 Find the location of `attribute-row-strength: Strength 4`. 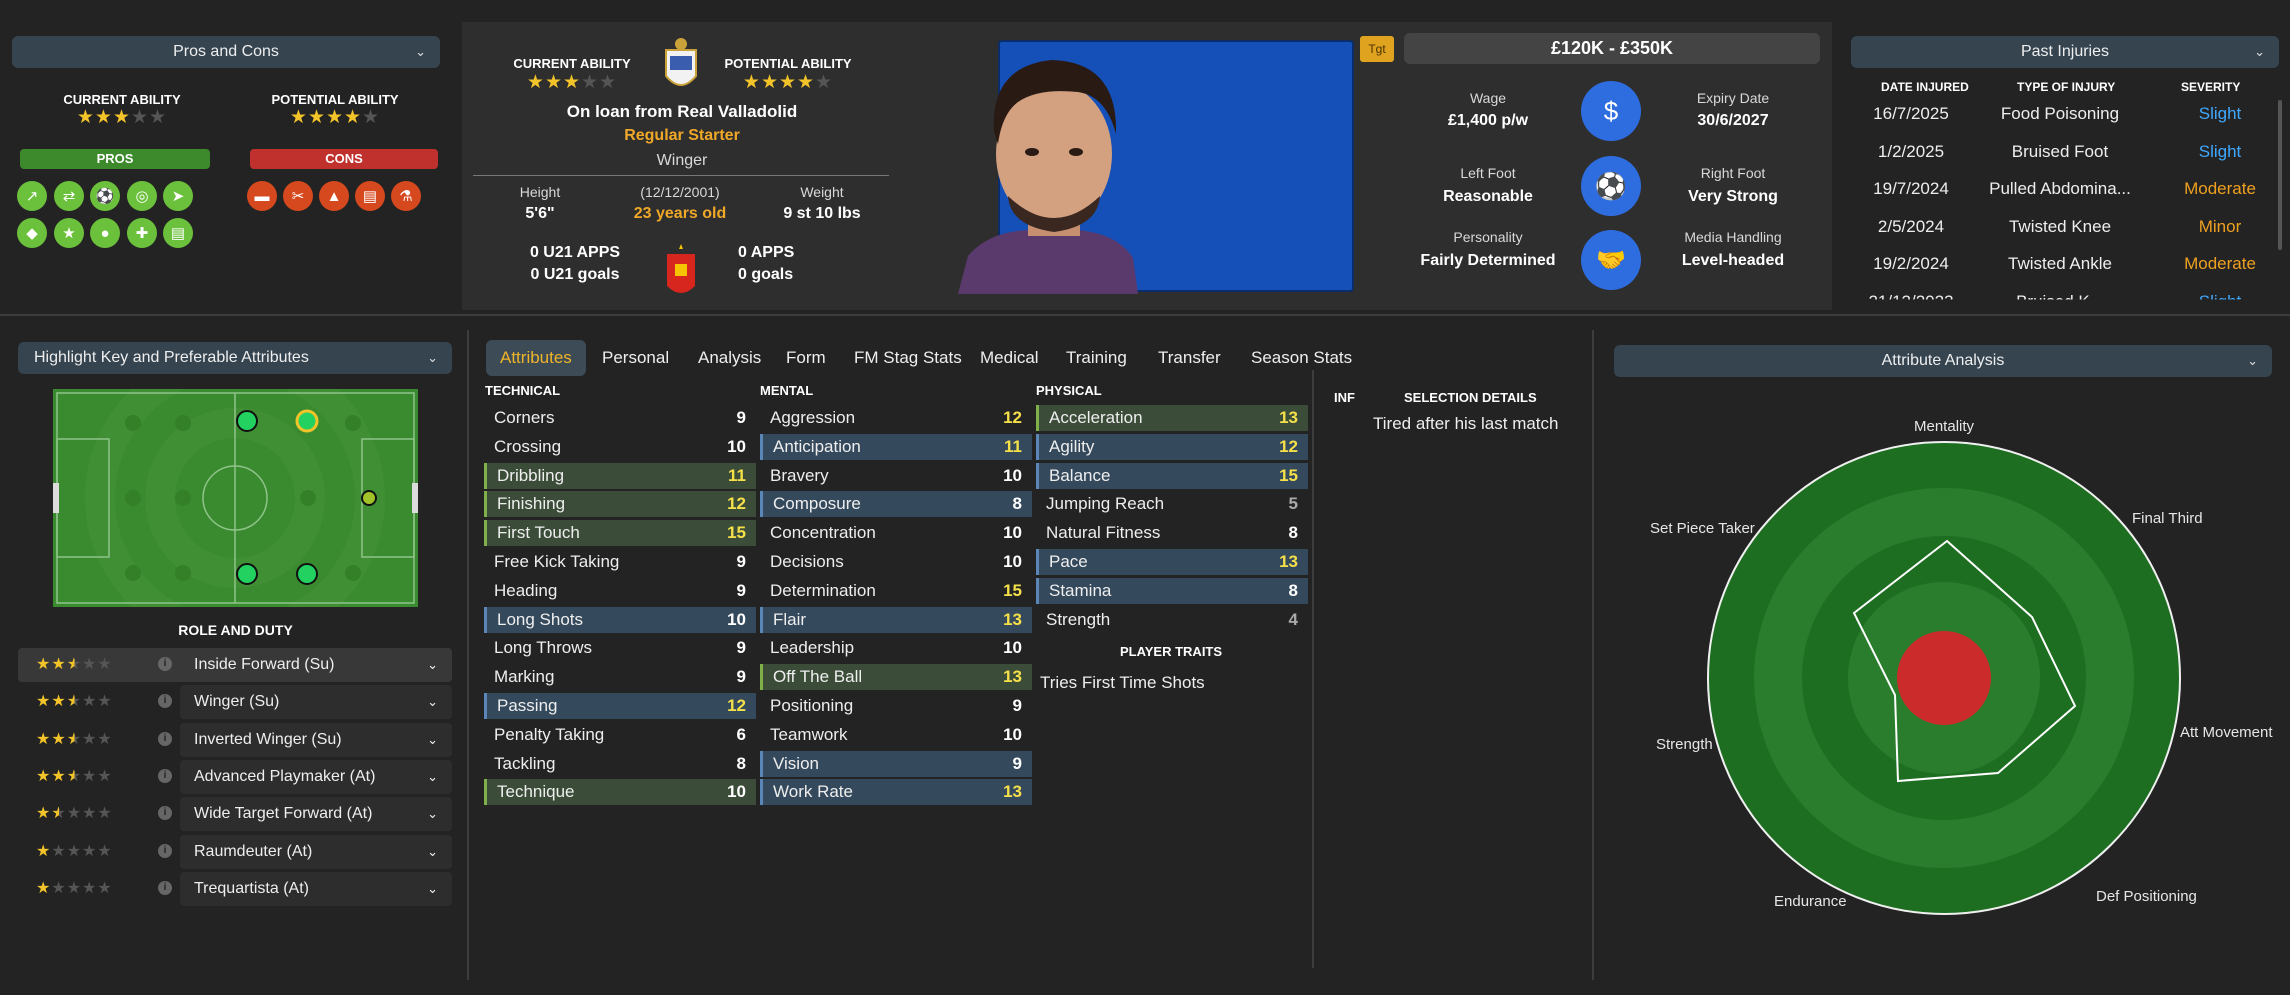

attribute-row-strength: Strength 4 is located at coordinates (1172, 620).